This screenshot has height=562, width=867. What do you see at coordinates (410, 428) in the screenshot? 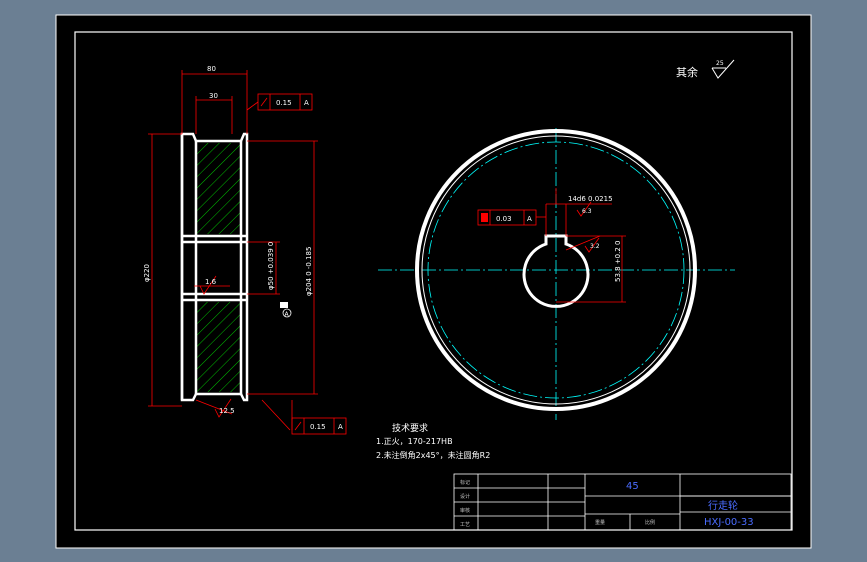
I see `notes-title: 技术要求` at bounding box center [410, 428].